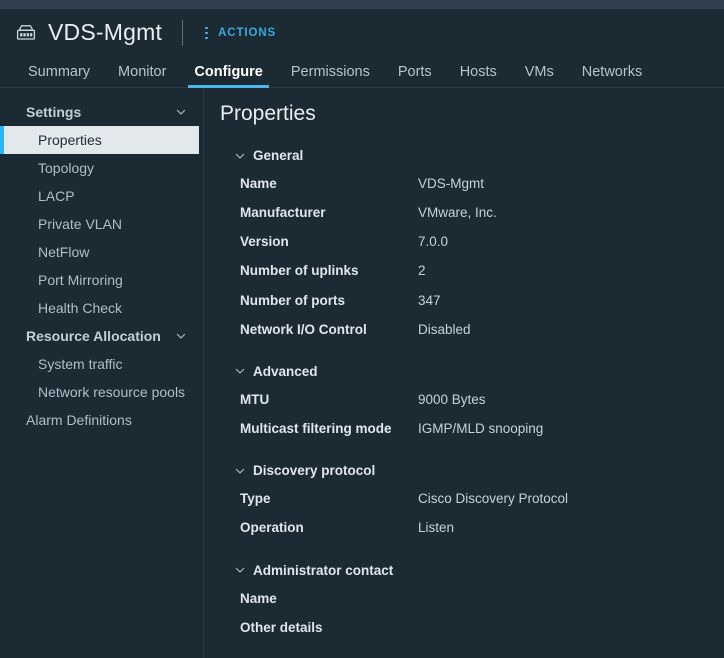 The image size is (724, 658). What do you see at coordinates (612, 75) in the screenshot?
I see `tab-networks: Networks` at bounding box center [612, 75].